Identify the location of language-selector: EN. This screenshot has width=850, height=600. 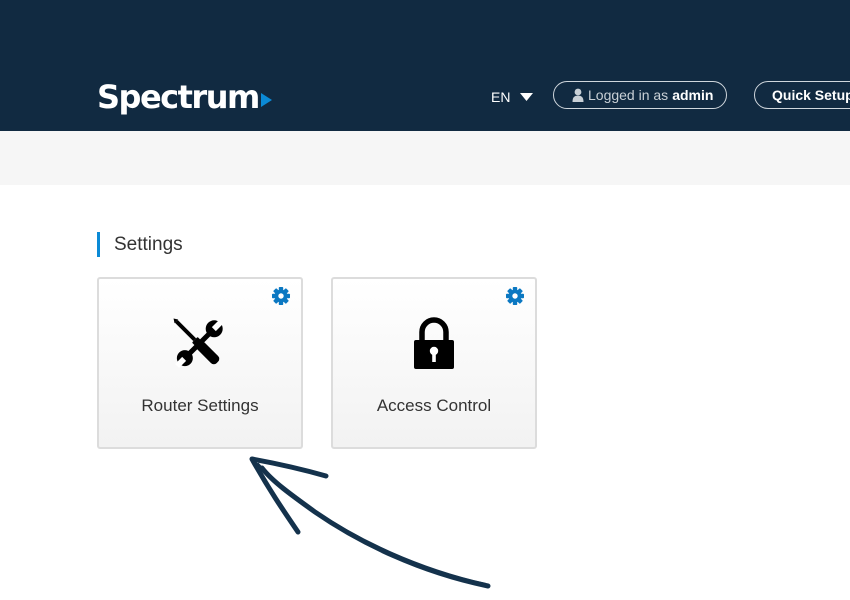
(512, 97).